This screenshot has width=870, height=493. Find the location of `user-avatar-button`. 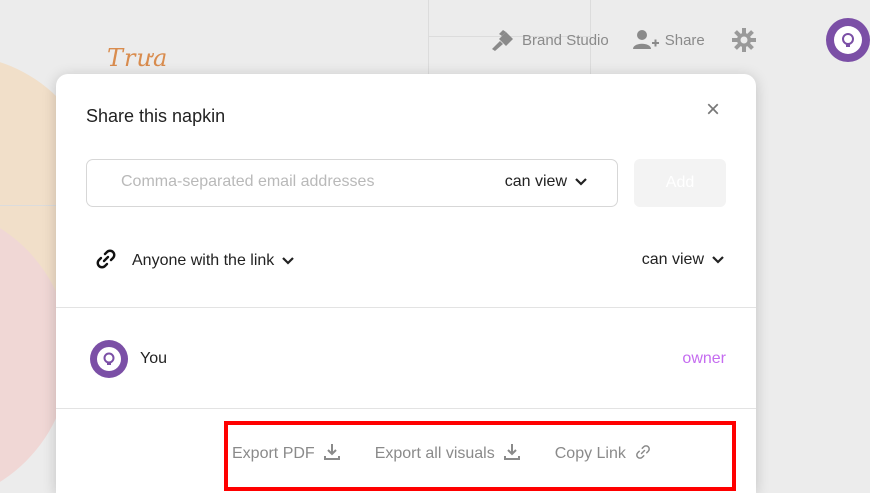

user-avatar-button is located at coordinates (848, 40).